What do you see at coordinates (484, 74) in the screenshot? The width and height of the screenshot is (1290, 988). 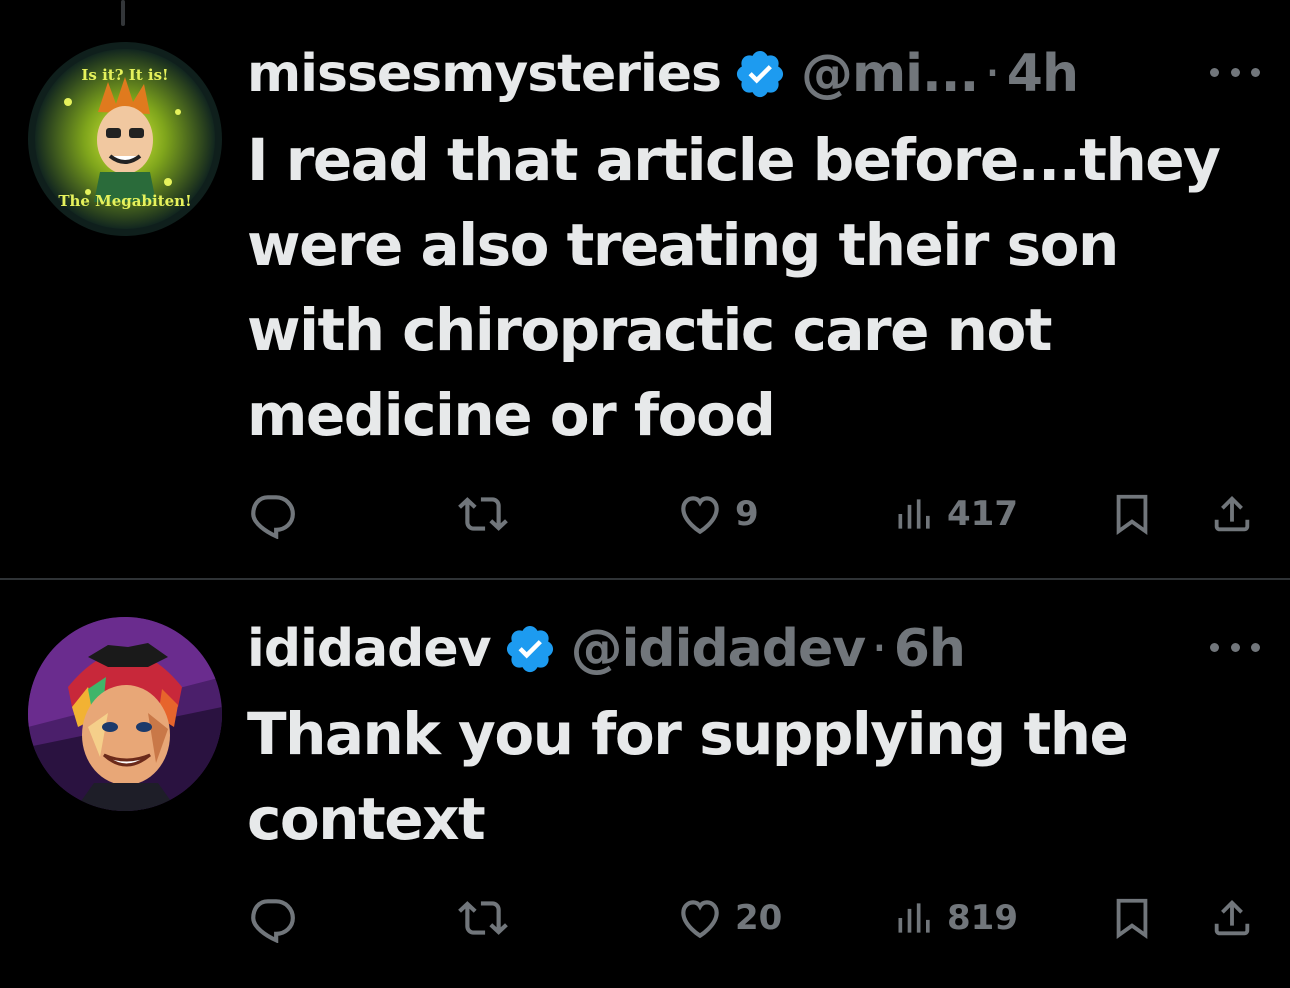 I see `display-name: missesmysteries` at bounding box center [484, 74].